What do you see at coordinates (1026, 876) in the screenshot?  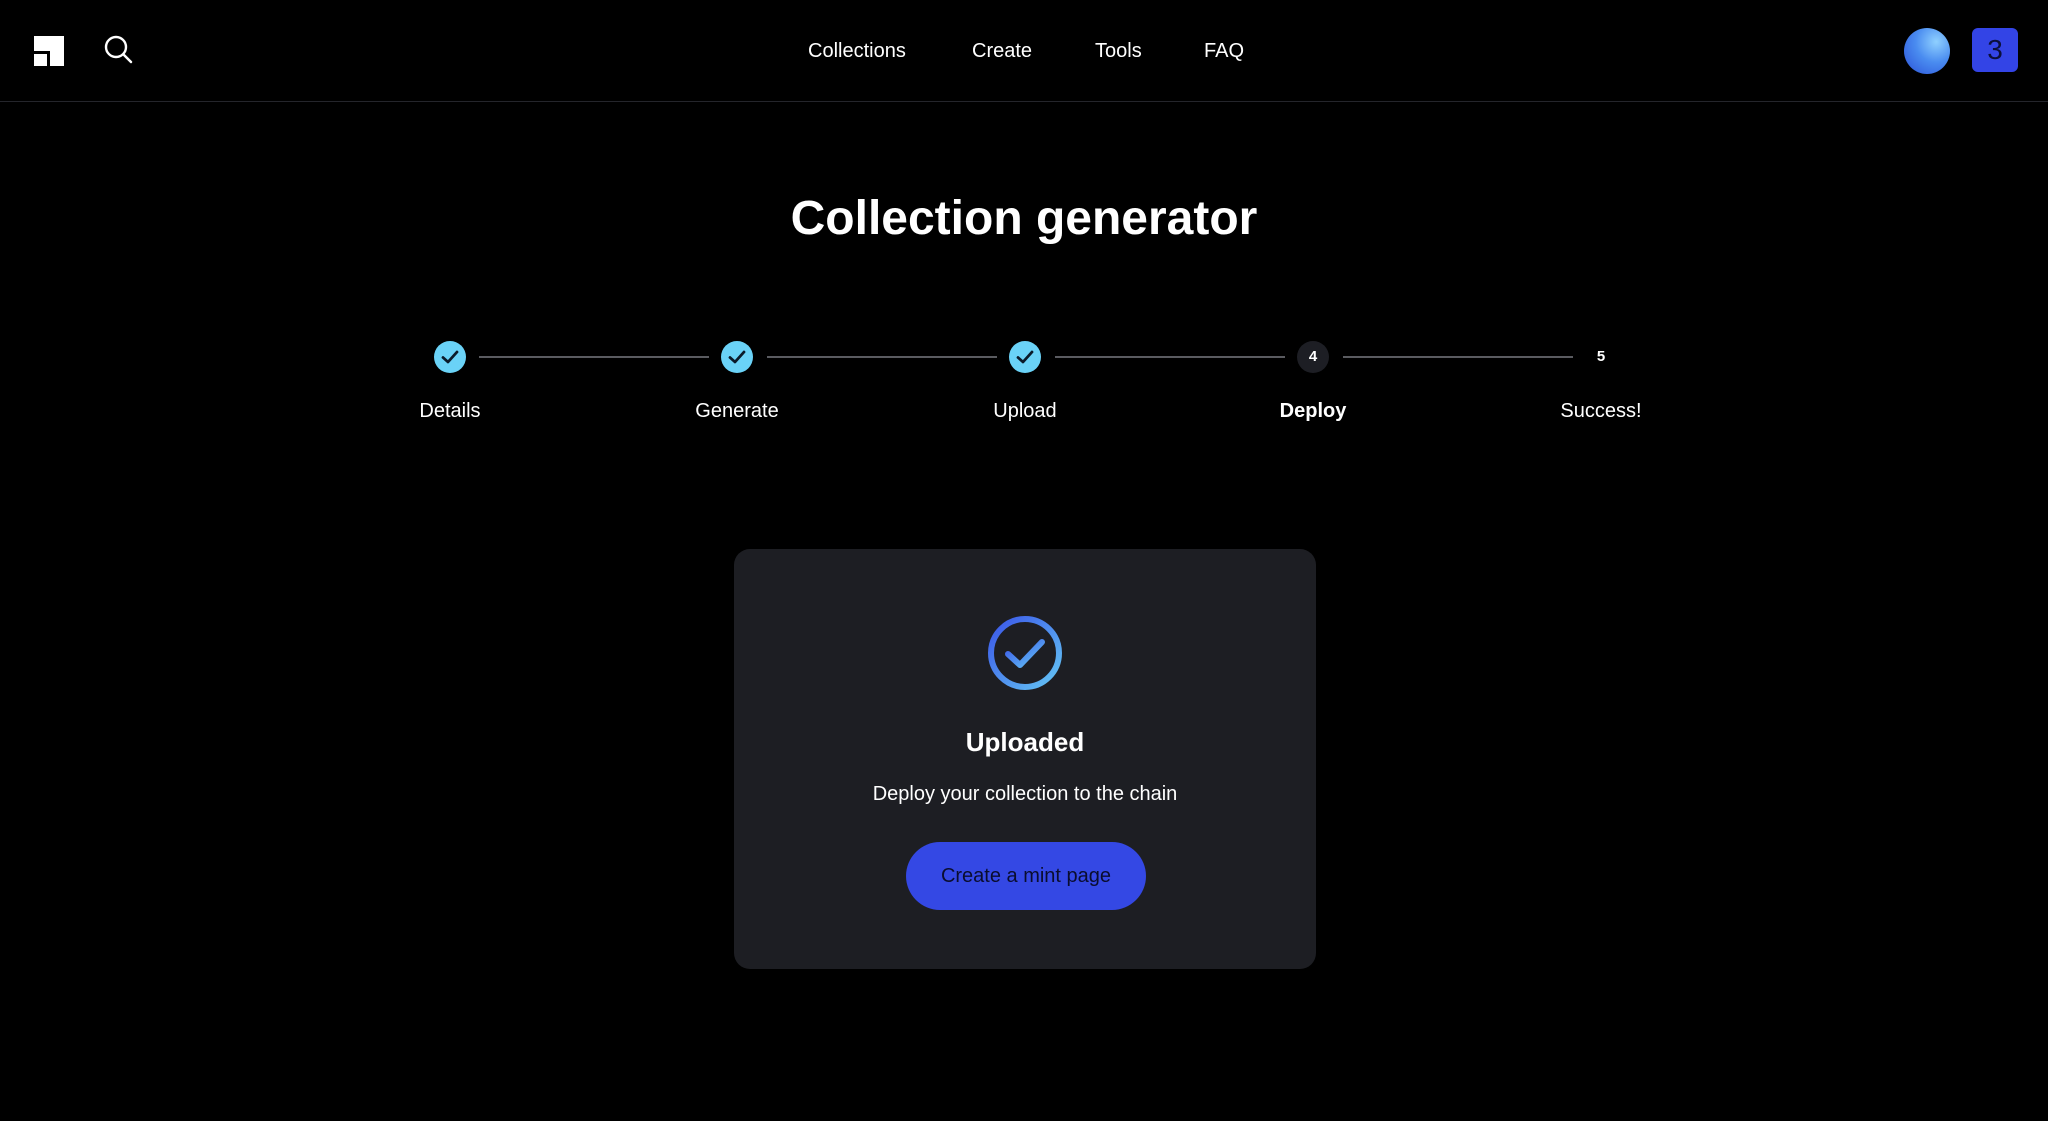 I see `create-mint-page-button: Create a mint page` at bounding box center [1026, 876].